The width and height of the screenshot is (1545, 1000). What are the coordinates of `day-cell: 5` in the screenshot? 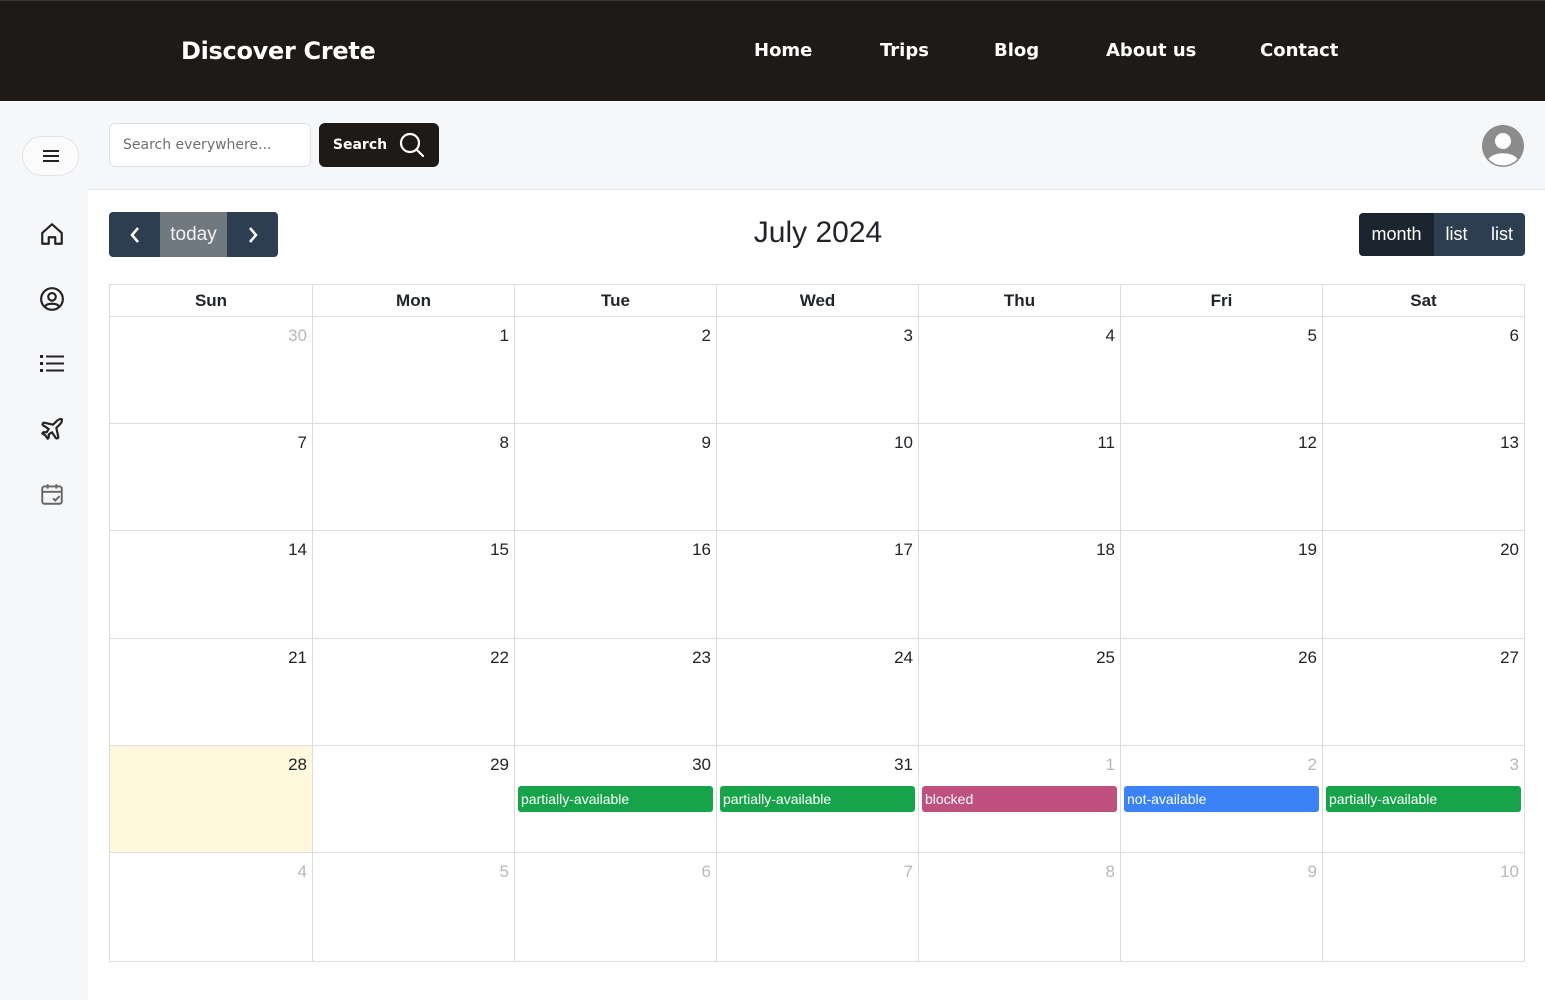 It's located at (414, 907).